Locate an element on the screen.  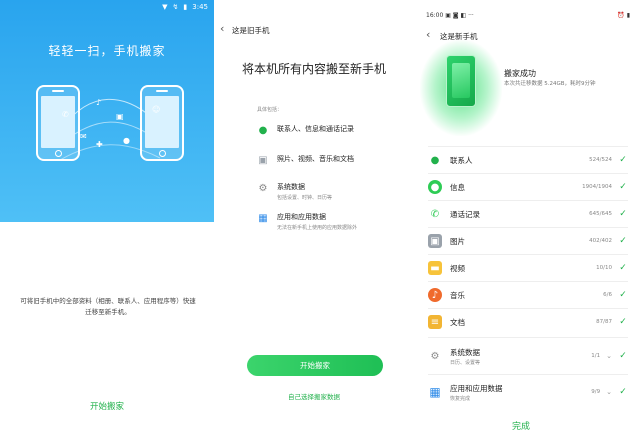
include-row-sub: 包括设置、时钟、日历等 is located at coordinates (305, 198).